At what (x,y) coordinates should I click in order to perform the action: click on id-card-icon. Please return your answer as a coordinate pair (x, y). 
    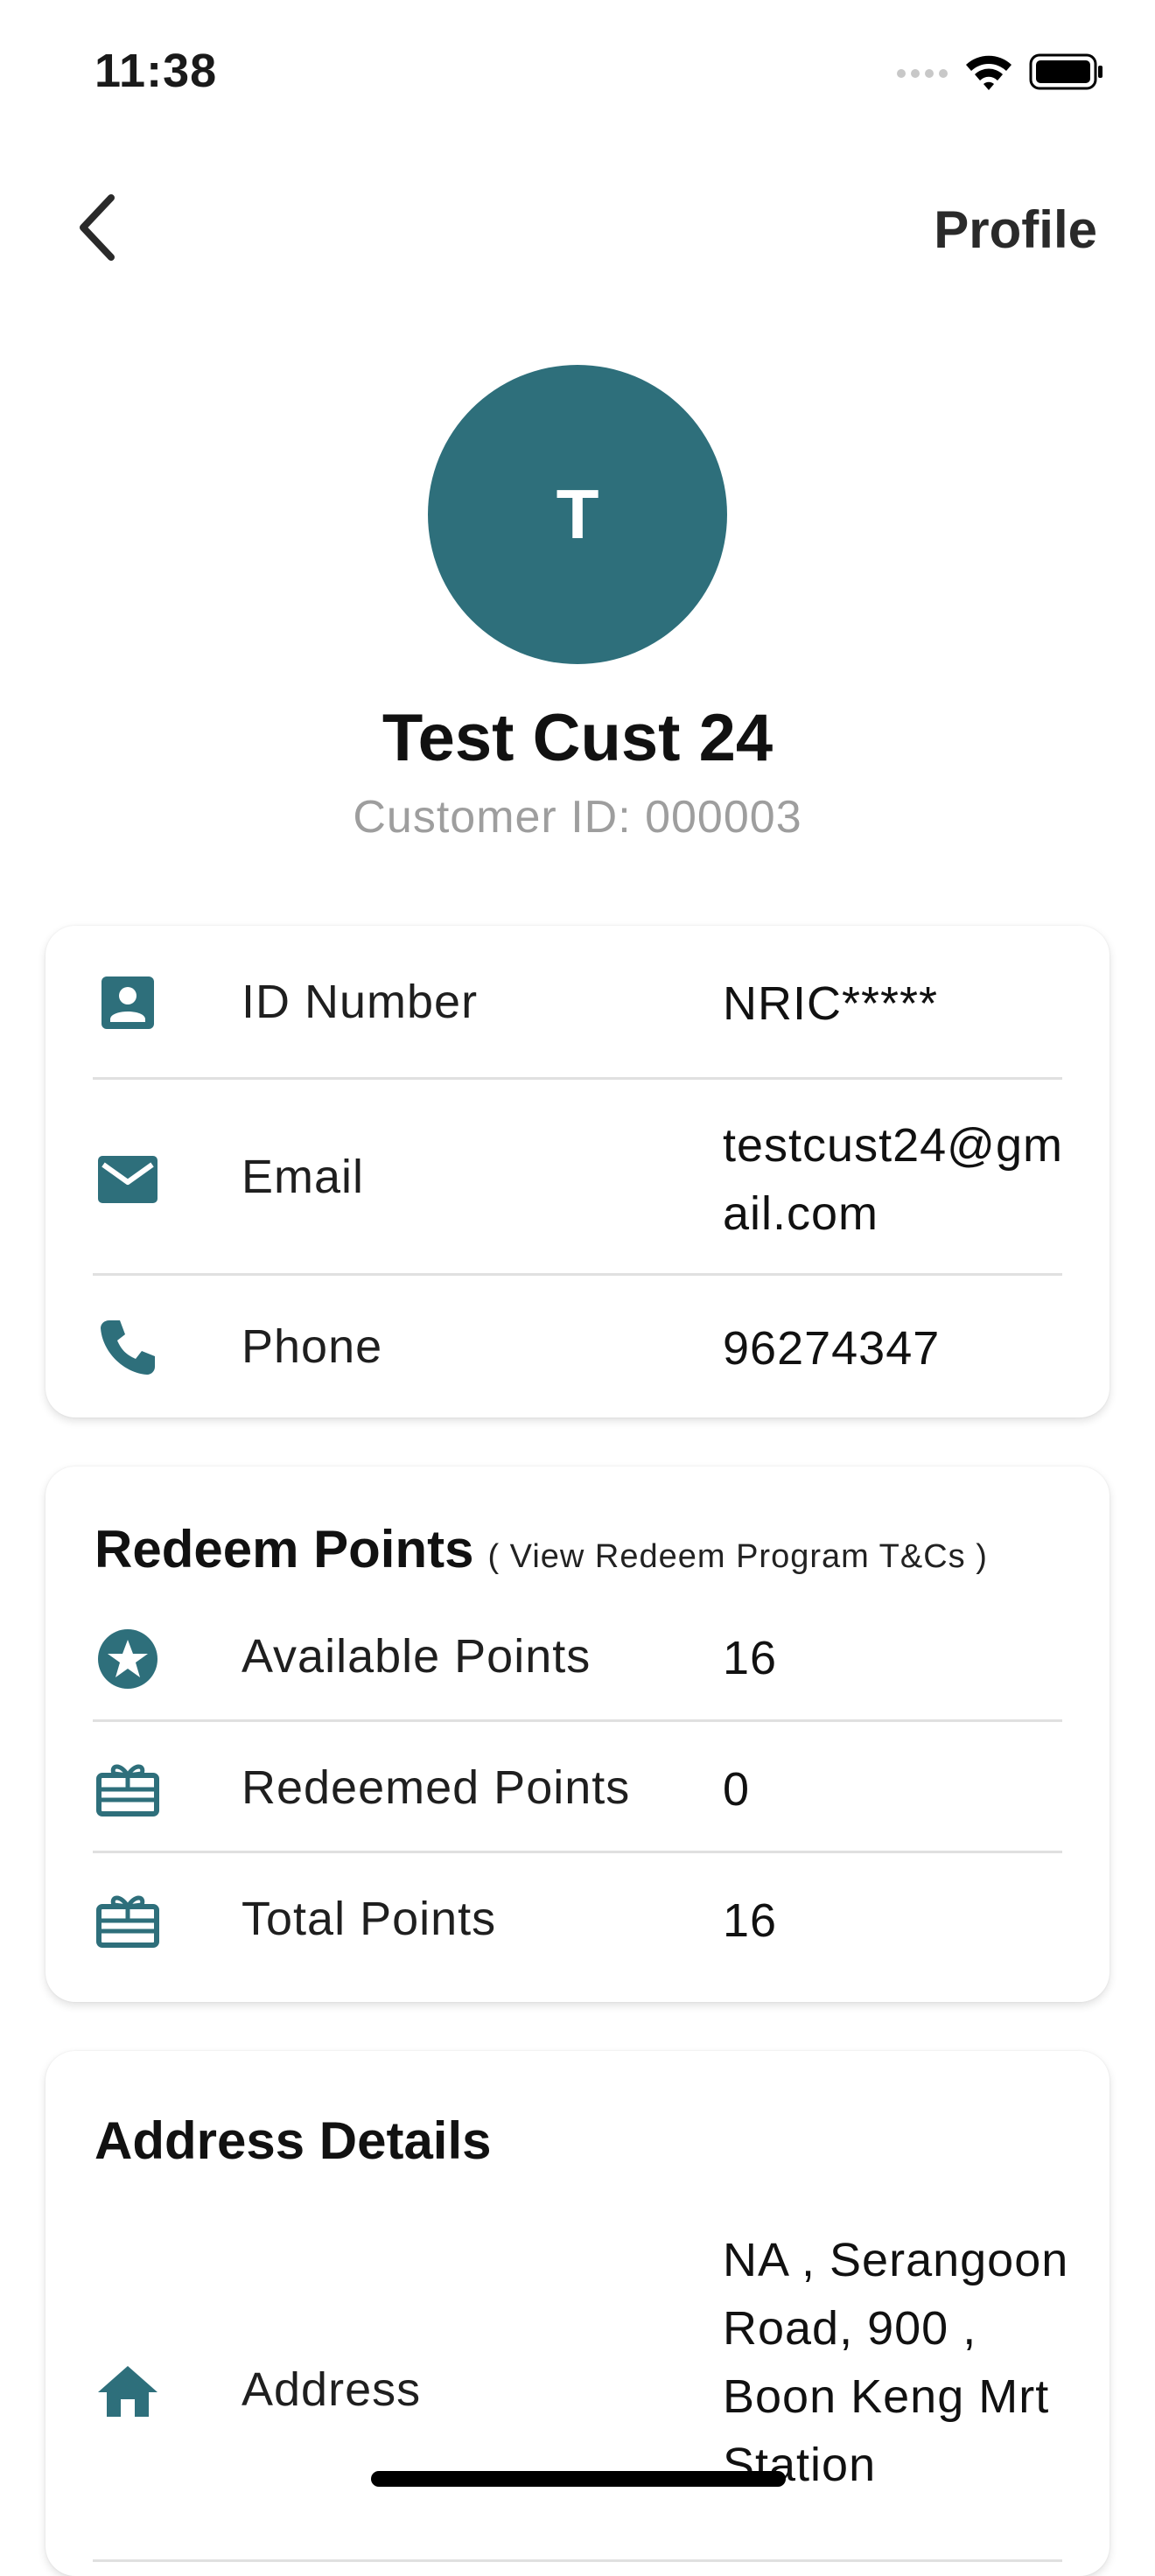
    Looking at the image, I should click on (128, 1003).